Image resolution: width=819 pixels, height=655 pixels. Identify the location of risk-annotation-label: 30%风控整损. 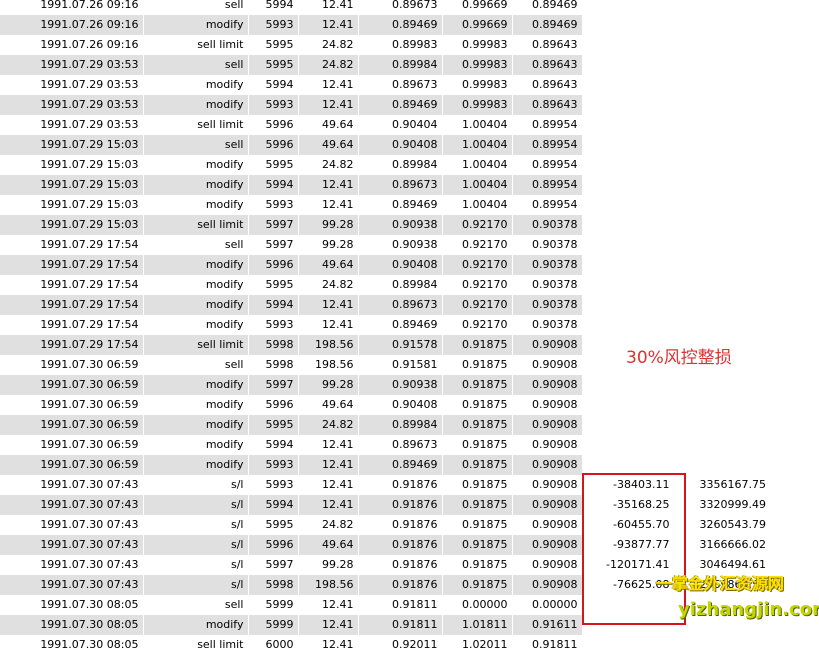
(679, 358).